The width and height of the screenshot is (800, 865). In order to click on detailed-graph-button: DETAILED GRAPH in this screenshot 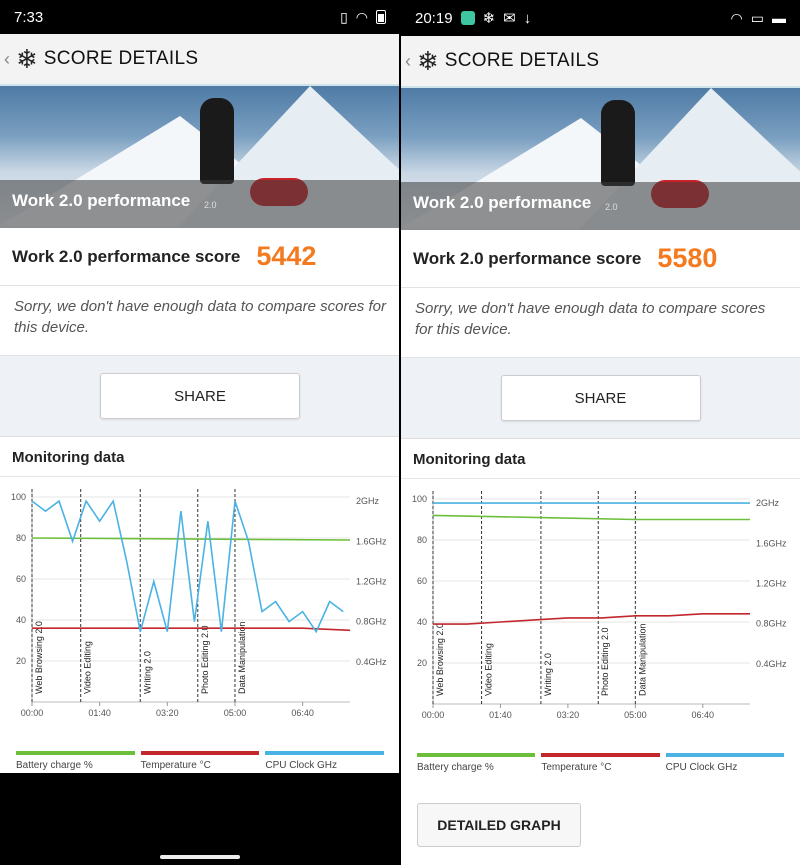, I will do `click(499, 825)`.